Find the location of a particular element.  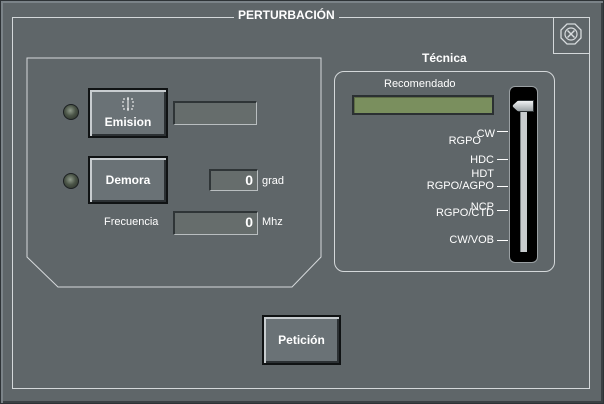

frecuencia-unit: Mhz is located at coordinates (272, 222).